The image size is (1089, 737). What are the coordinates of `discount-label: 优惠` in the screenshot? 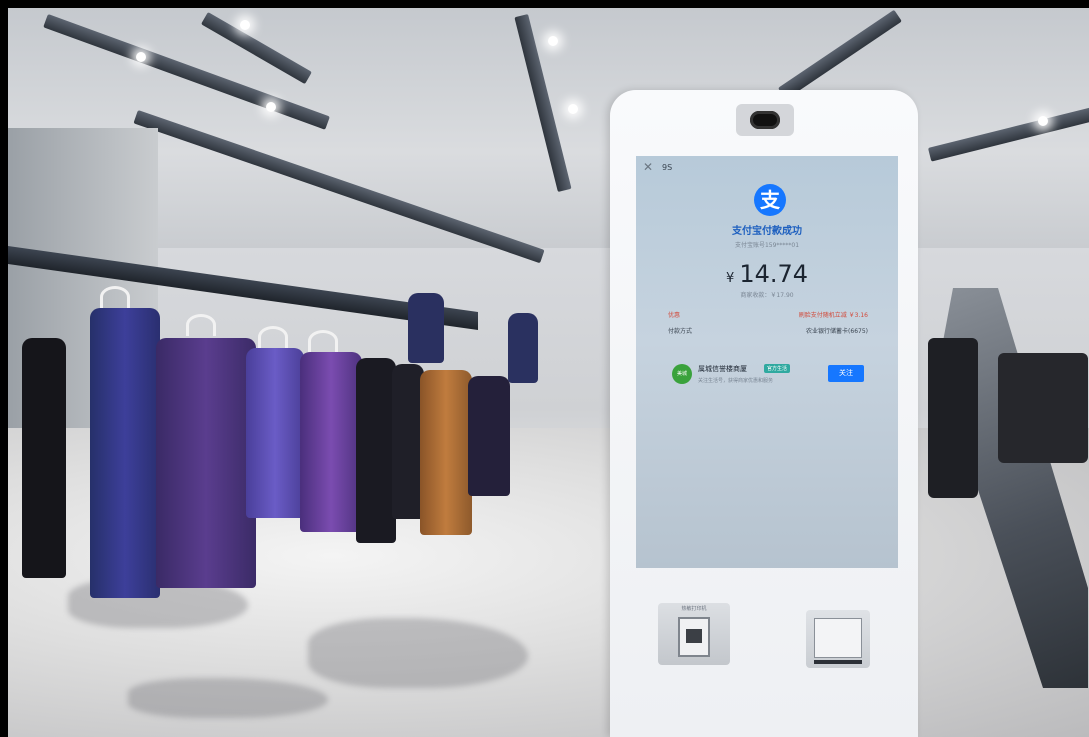 It's located at (674, 315).